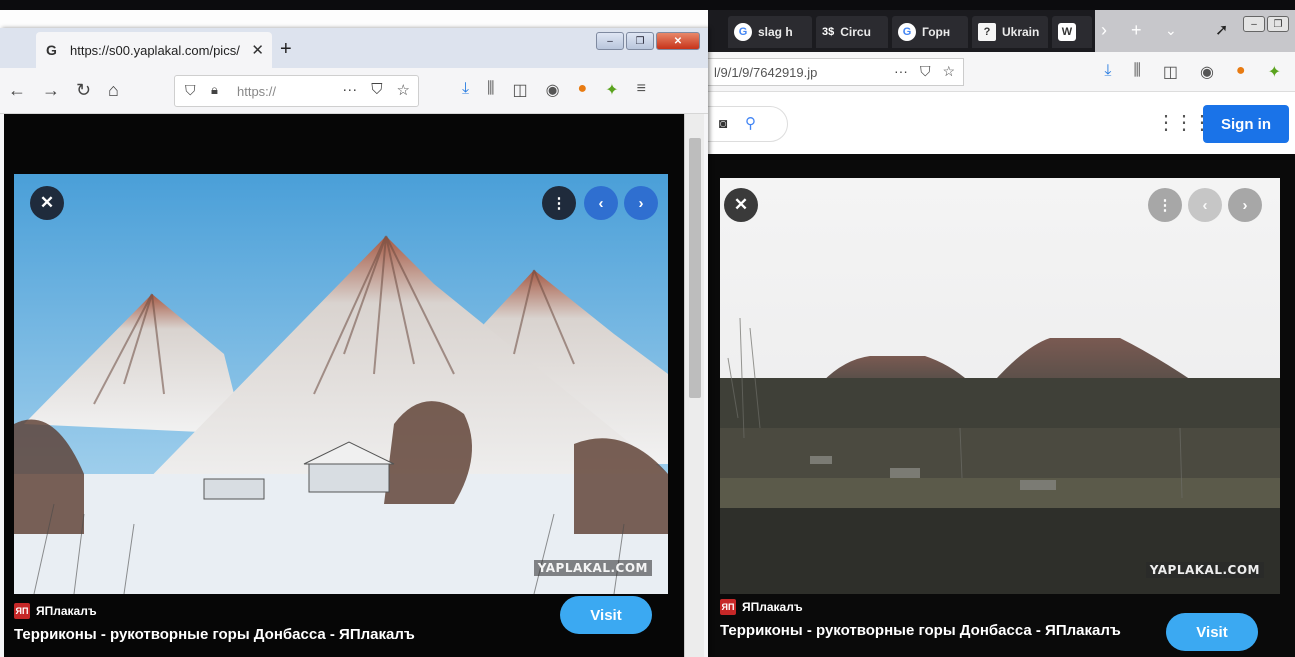  Describe the element at coordinates (987, 32) in the screenshot. I see `unknown-favicon-icon: ?` at that location.